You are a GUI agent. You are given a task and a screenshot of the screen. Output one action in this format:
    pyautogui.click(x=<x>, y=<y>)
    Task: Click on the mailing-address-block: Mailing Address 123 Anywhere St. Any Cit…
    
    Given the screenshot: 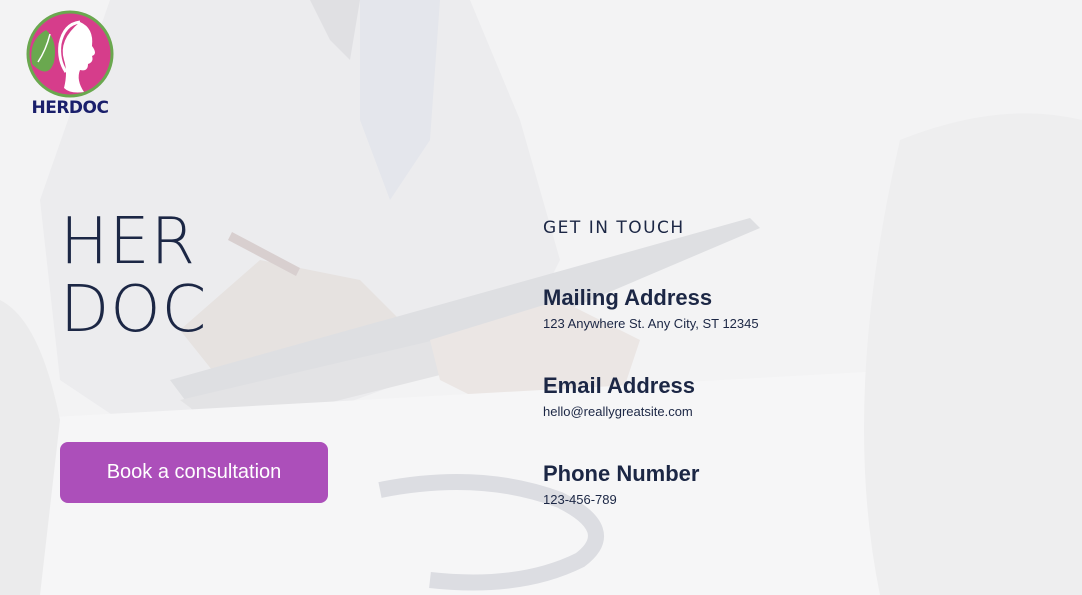 What is the action you would take?
    pyautogui.click(x=723, y=308)
    